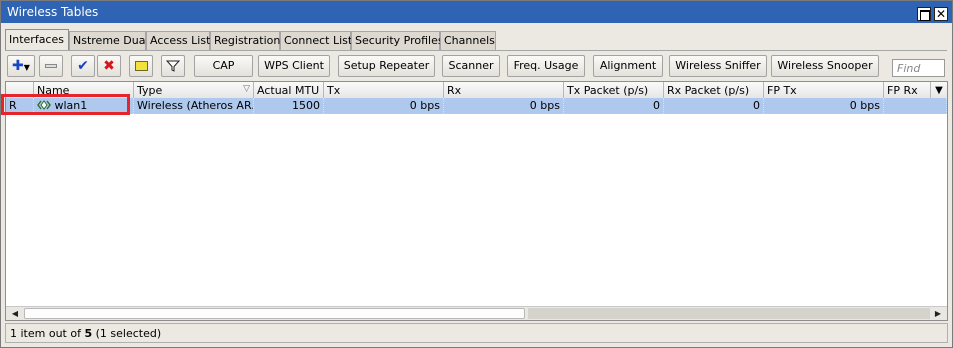 The height and width of the screenshot is (348, 953). Describe the element at coordinates (18, 66) in the screenshot. I see `plus-icon: ✚` at that location.